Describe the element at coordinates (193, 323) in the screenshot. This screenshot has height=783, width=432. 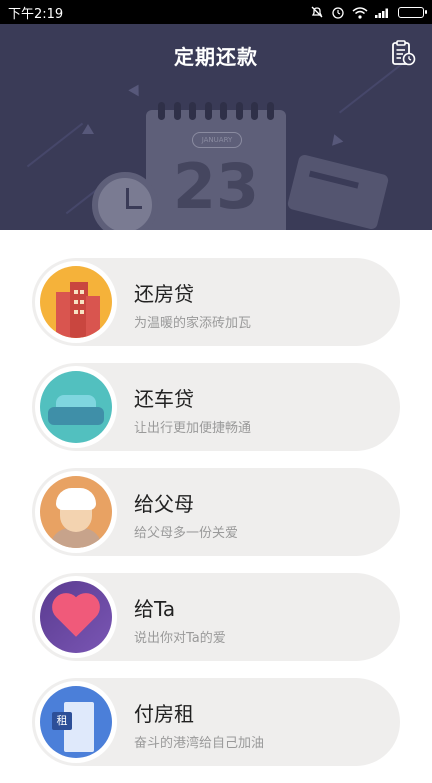
I see `item-subtitle: 为温暖的家添砖加瓦` at that location.